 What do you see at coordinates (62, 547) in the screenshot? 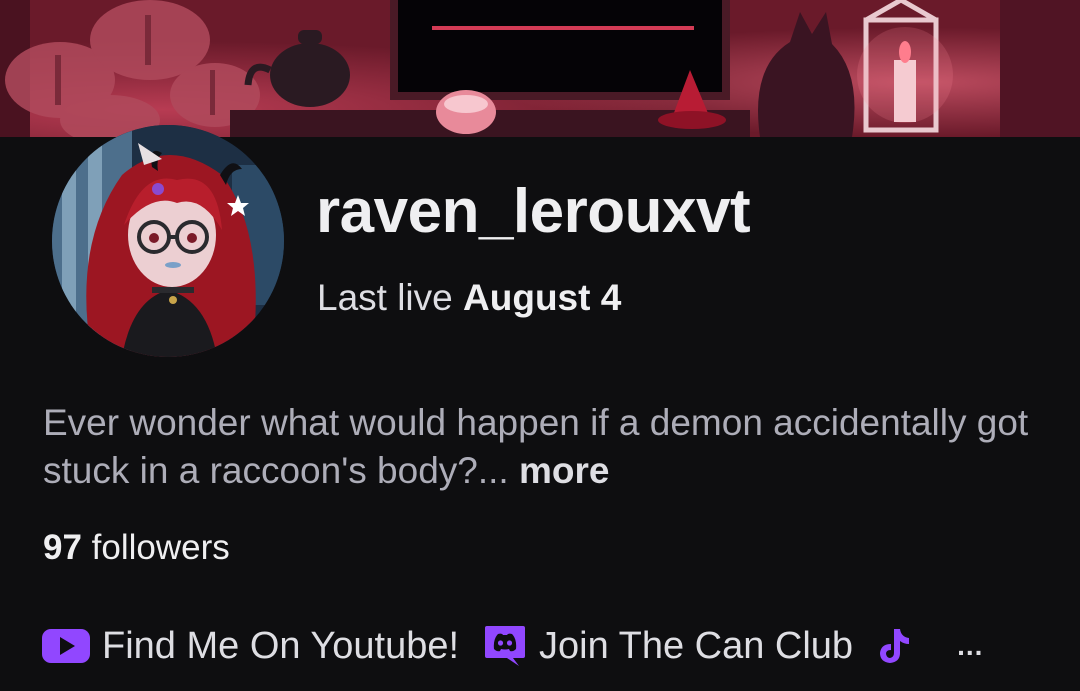
I see `followers-number: 97` at bounding box center [62, 547].